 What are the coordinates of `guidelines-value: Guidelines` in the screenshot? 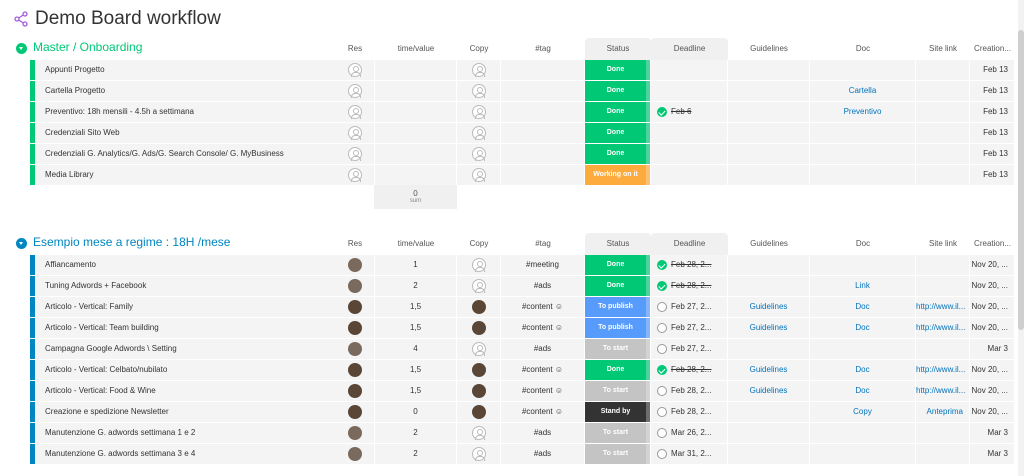 It's located at (769, 327).